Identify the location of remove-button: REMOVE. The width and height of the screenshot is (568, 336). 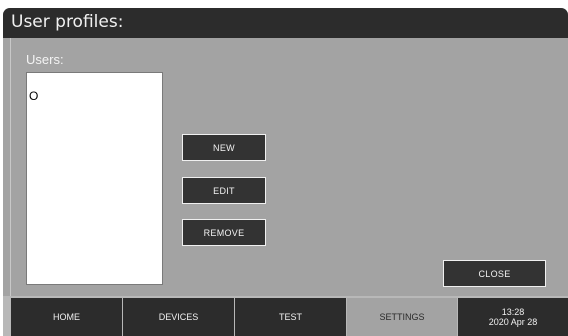
(224, 232).